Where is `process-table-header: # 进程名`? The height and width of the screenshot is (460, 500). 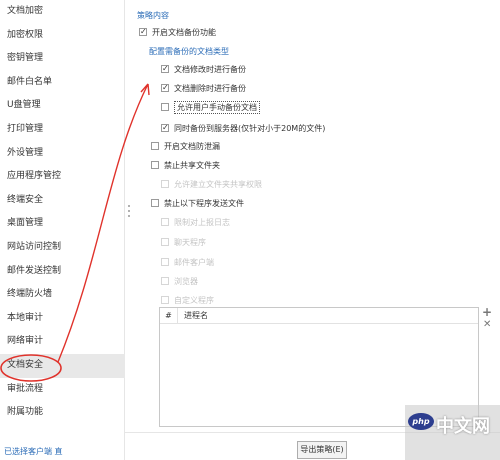 process-table-header: # 进程名 is located at coordinates (319, 316).